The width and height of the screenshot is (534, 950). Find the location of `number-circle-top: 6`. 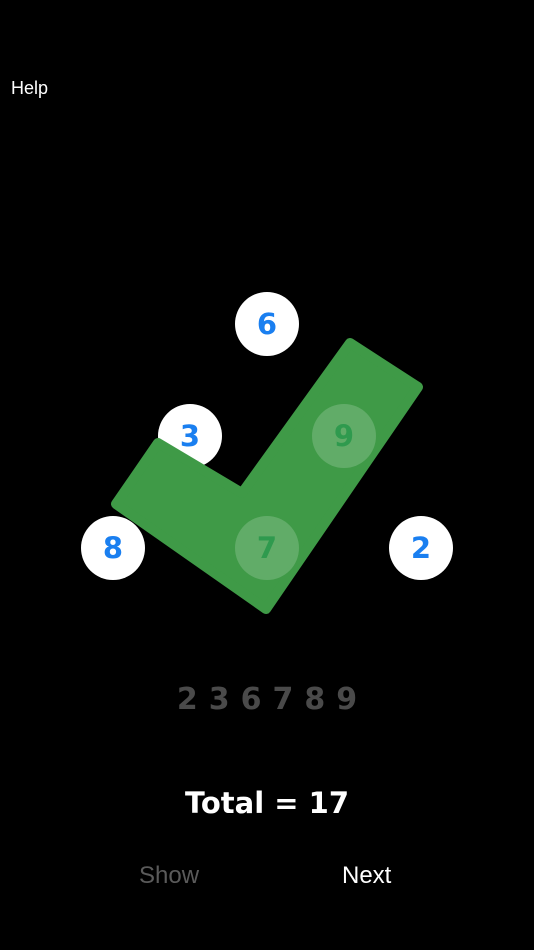

number-circle-top: 6 is located at coordinates (267, 324).